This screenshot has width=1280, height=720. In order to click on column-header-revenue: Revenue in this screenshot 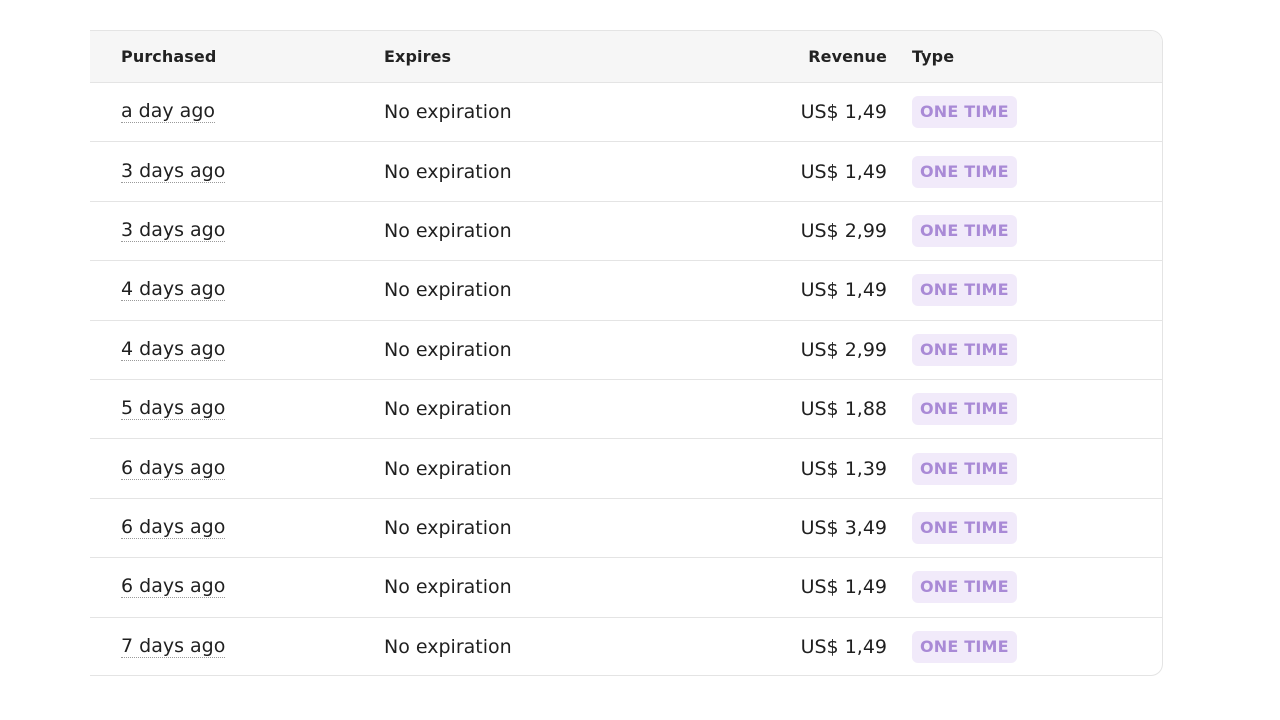, I will do `click(768, 56)`.